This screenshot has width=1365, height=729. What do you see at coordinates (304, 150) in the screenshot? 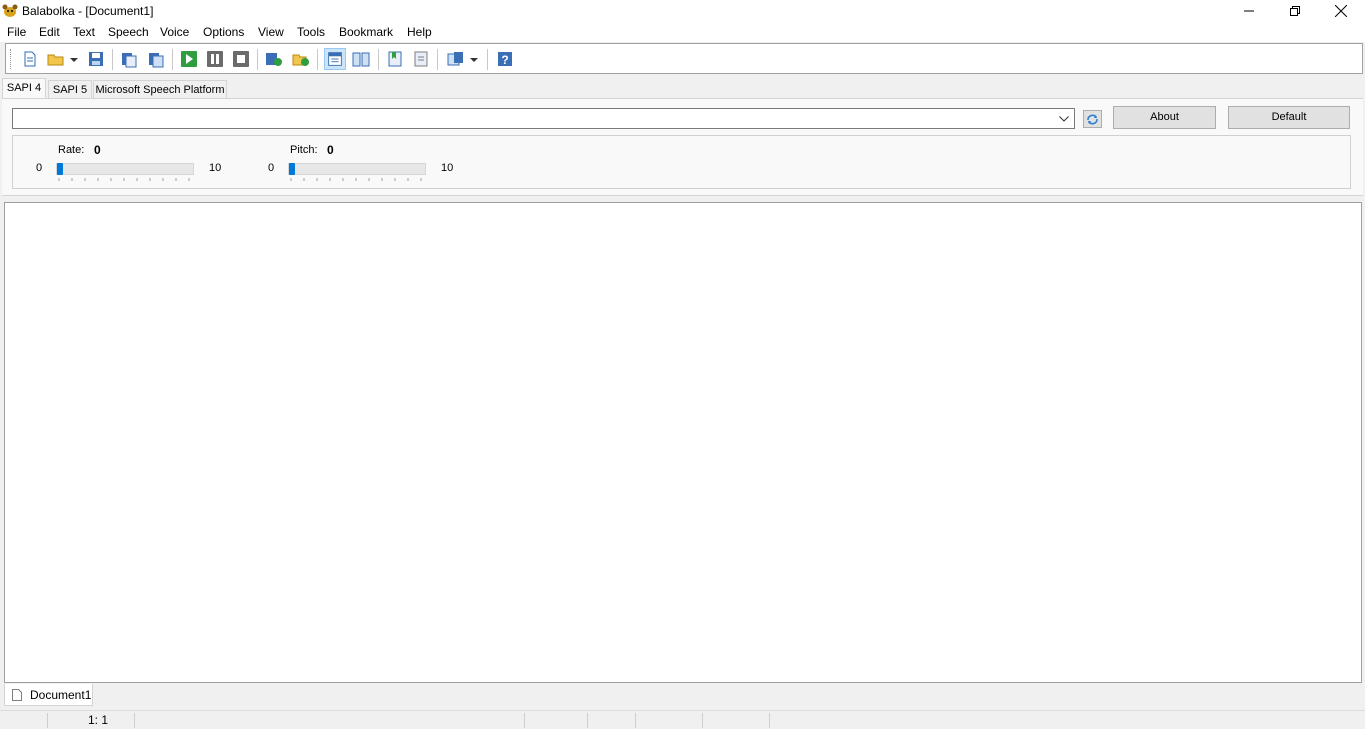
I see `pitch-label: Pitch:` at bounding box center [304, 150].